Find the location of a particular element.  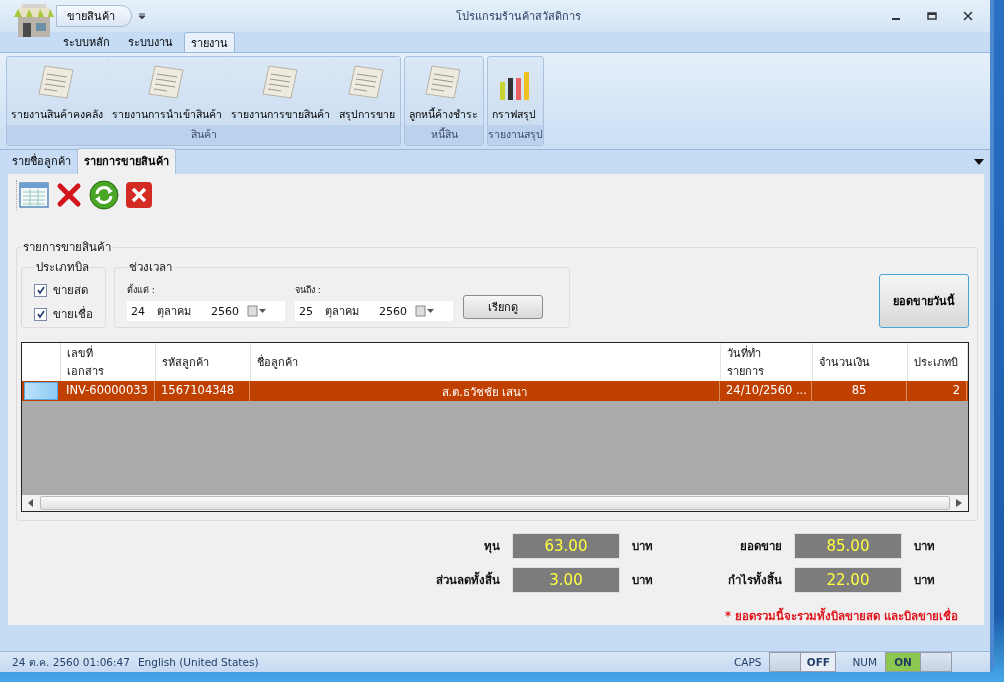

ribbon-button: รายงานการขายสินค้า is located at coordinates (281, 91).